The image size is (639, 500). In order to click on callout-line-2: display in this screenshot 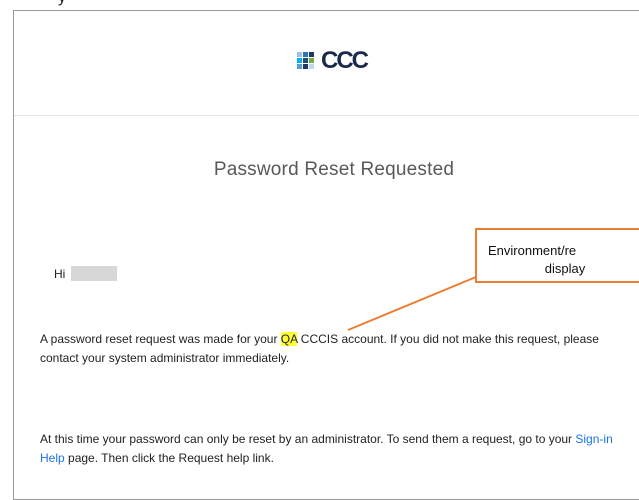, I will do `click(565, 268)`.